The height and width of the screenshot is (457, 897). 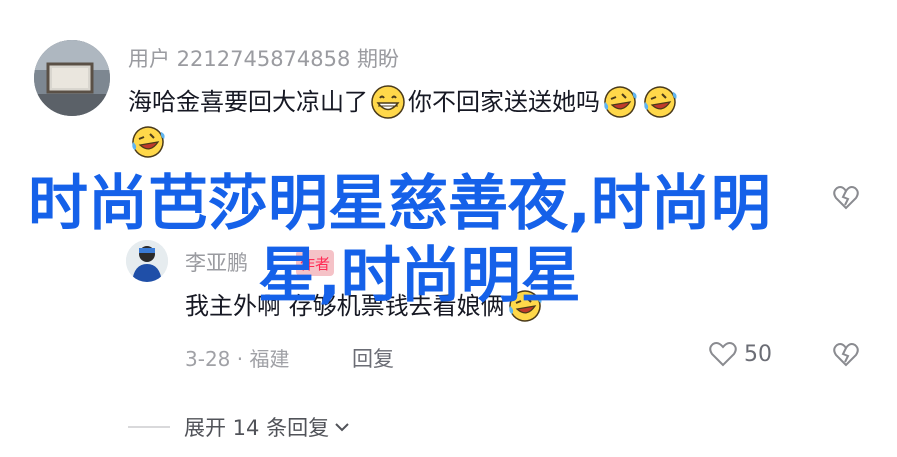 I want to click on divider, so click(x=149, y=427).